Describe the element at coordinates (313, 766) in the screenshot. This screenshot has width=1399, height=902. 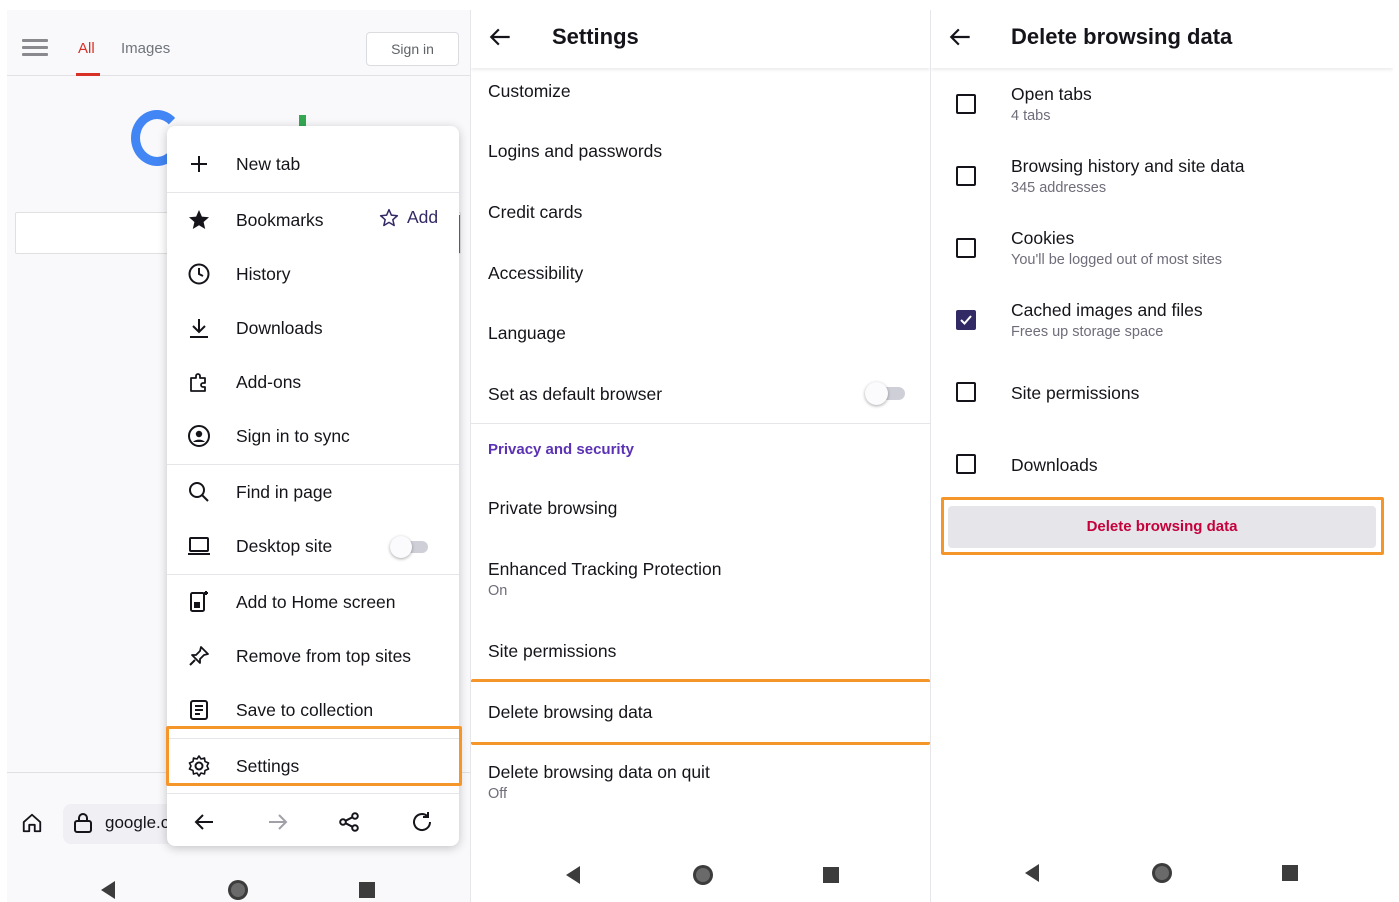
I see `menu-item-settings: Settings` at that location.